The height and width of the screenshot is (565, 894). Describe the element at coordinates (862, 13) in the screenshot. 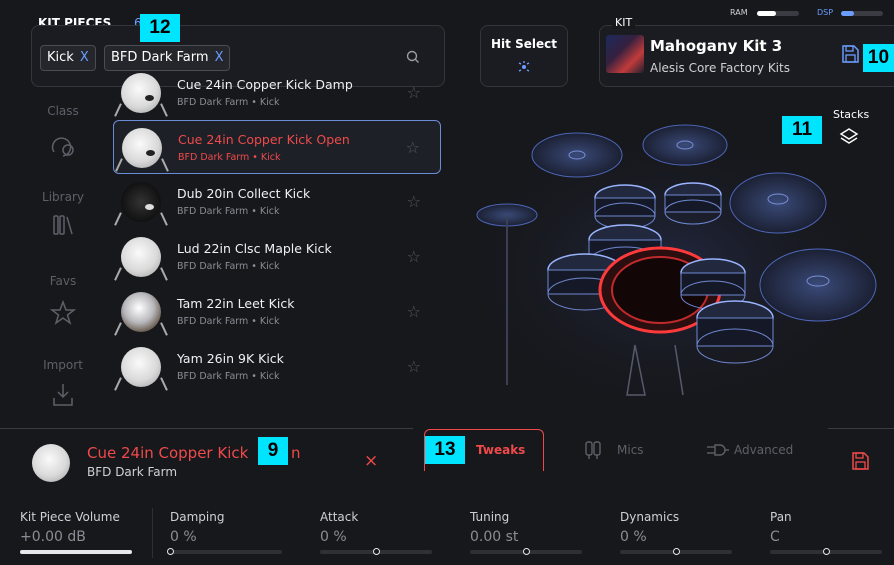

I see `dsp-meter` at that location.